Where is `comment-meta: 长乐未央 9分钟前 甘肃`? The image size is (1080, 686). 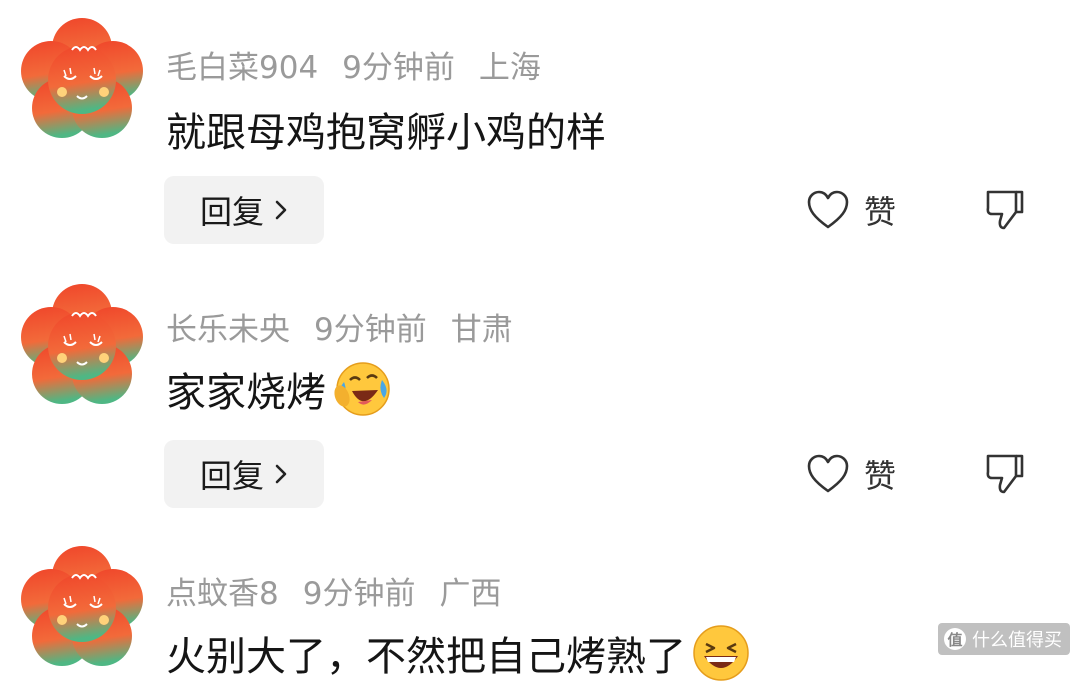
comment-meta: 长乐未央 9分钟前 甘肃 is located at coordinates (339, 326).